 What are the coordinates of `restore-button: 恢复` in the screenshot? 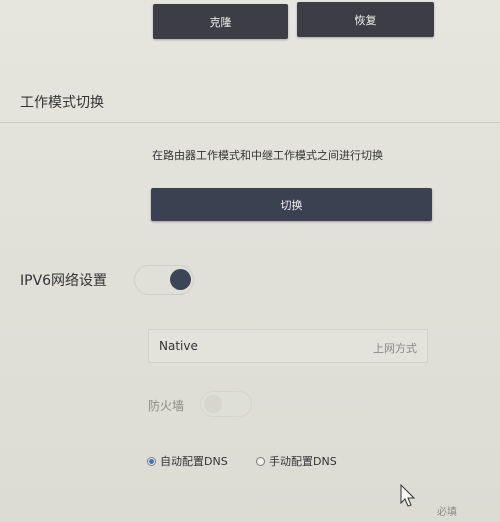 It's located at (365, 19).